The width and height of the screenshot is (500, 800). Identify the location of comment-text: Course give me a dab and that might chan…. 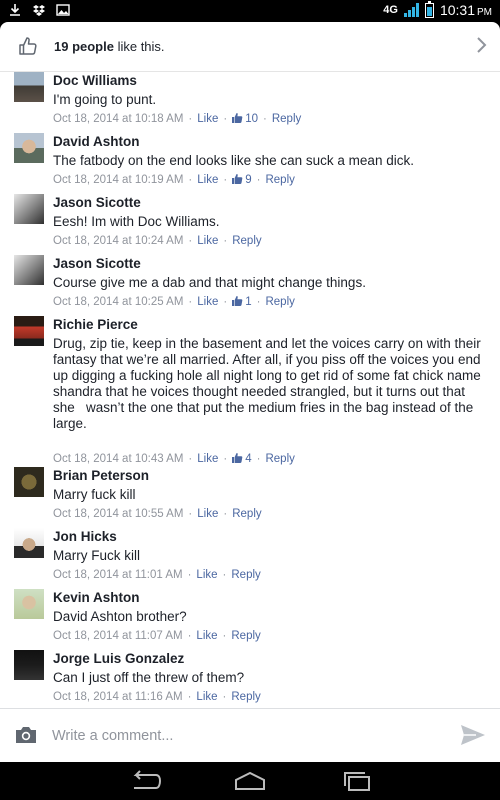
(209, 282).